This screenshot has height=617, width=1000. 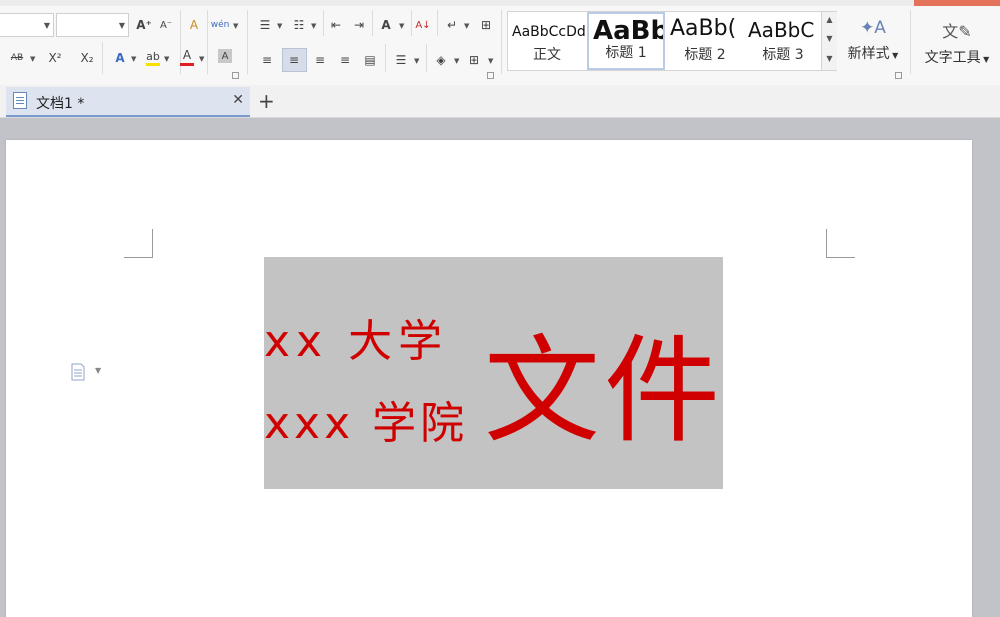 I want to click on header-college: xxx 学院, so click(x=366, y=423).